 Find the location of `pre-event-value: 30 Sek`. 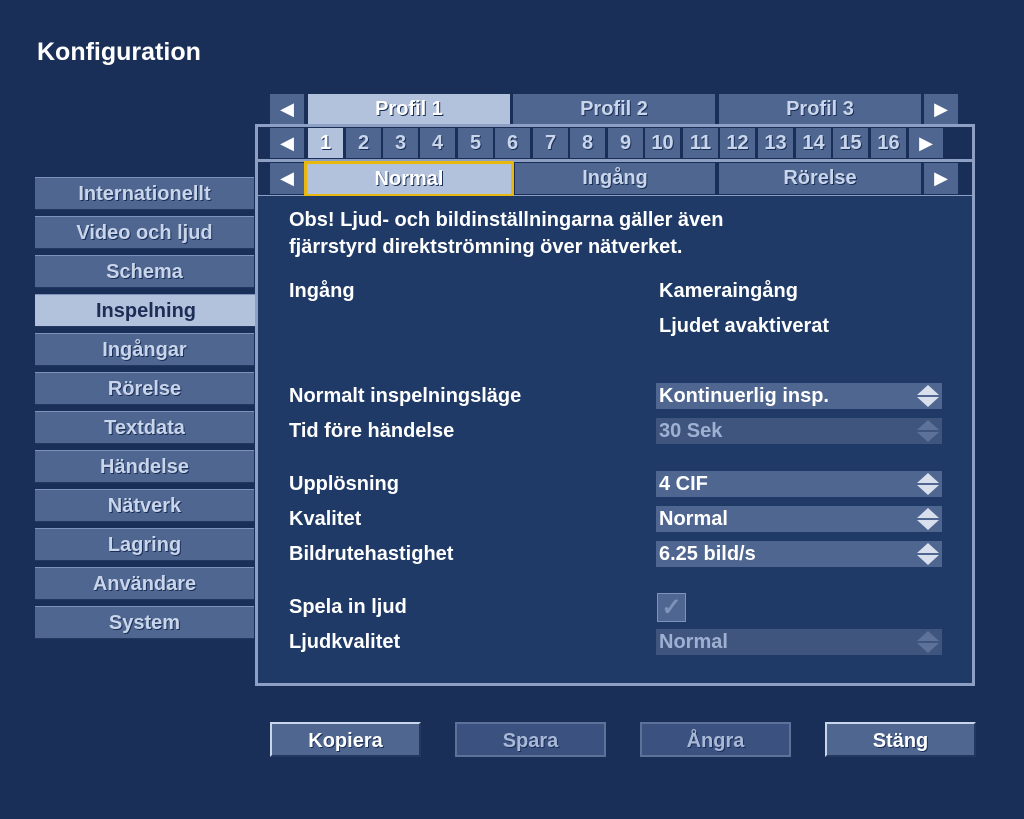

pre-event-value: 30 Sek is located at coordinates (691, 431).